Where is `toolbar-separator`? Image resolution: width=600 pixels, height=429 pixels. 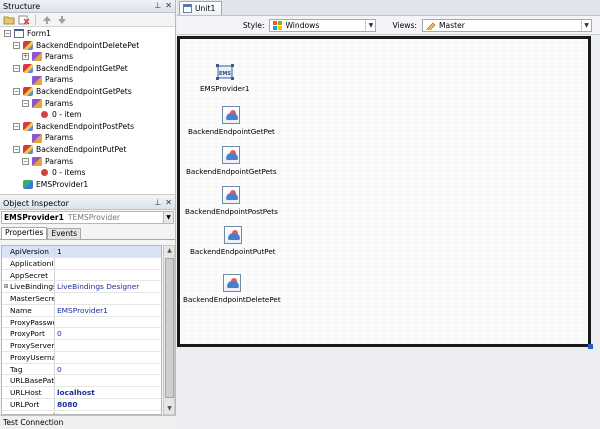 toolbar-separator is located at coordinates (35, 19).